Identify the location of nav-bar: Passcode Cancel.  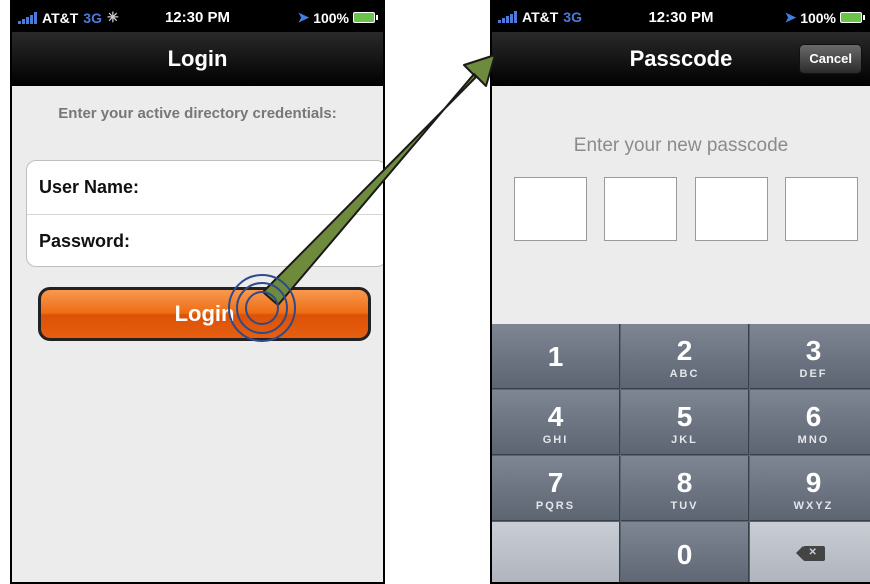
(681, 59).